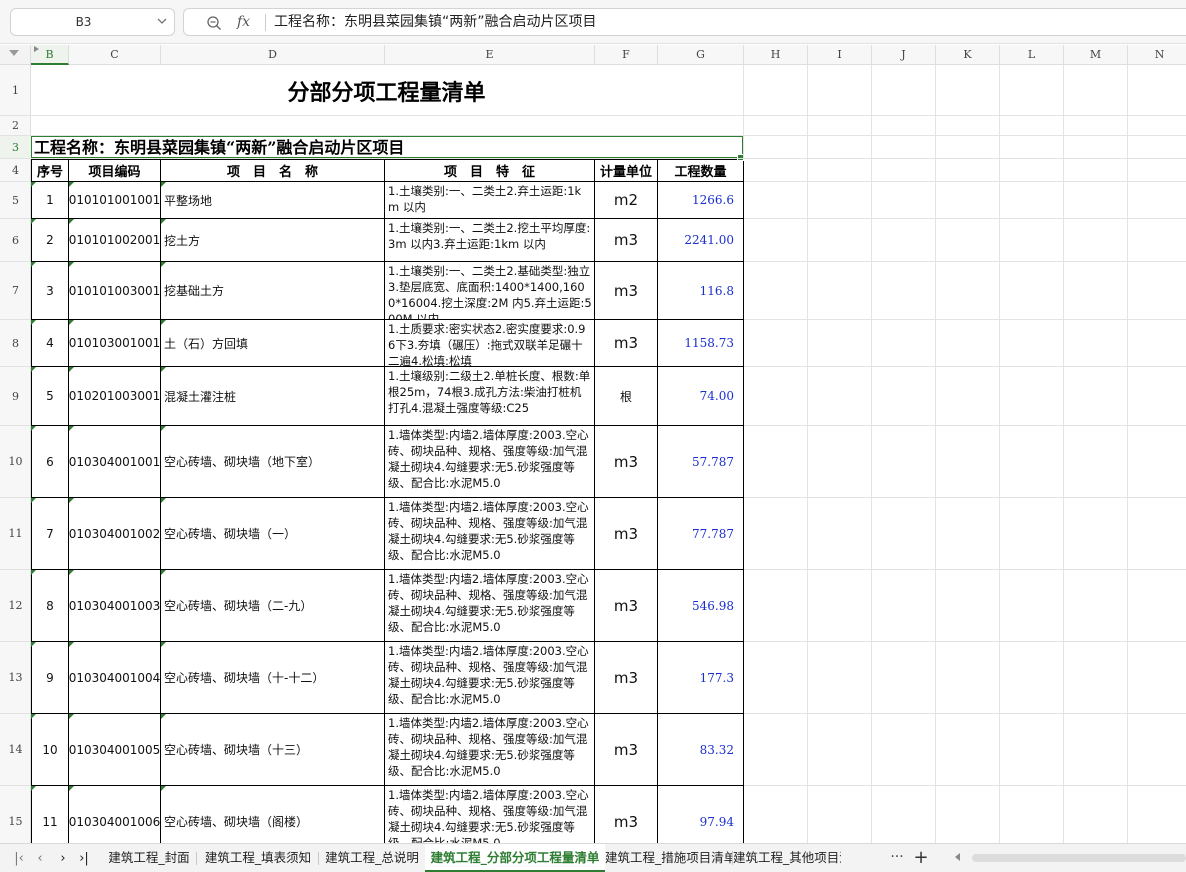  What do you see at coordinates (115, 240) in the screenshot?
I see `table-row-code: 010101002001` at bounding box center [115, 240].